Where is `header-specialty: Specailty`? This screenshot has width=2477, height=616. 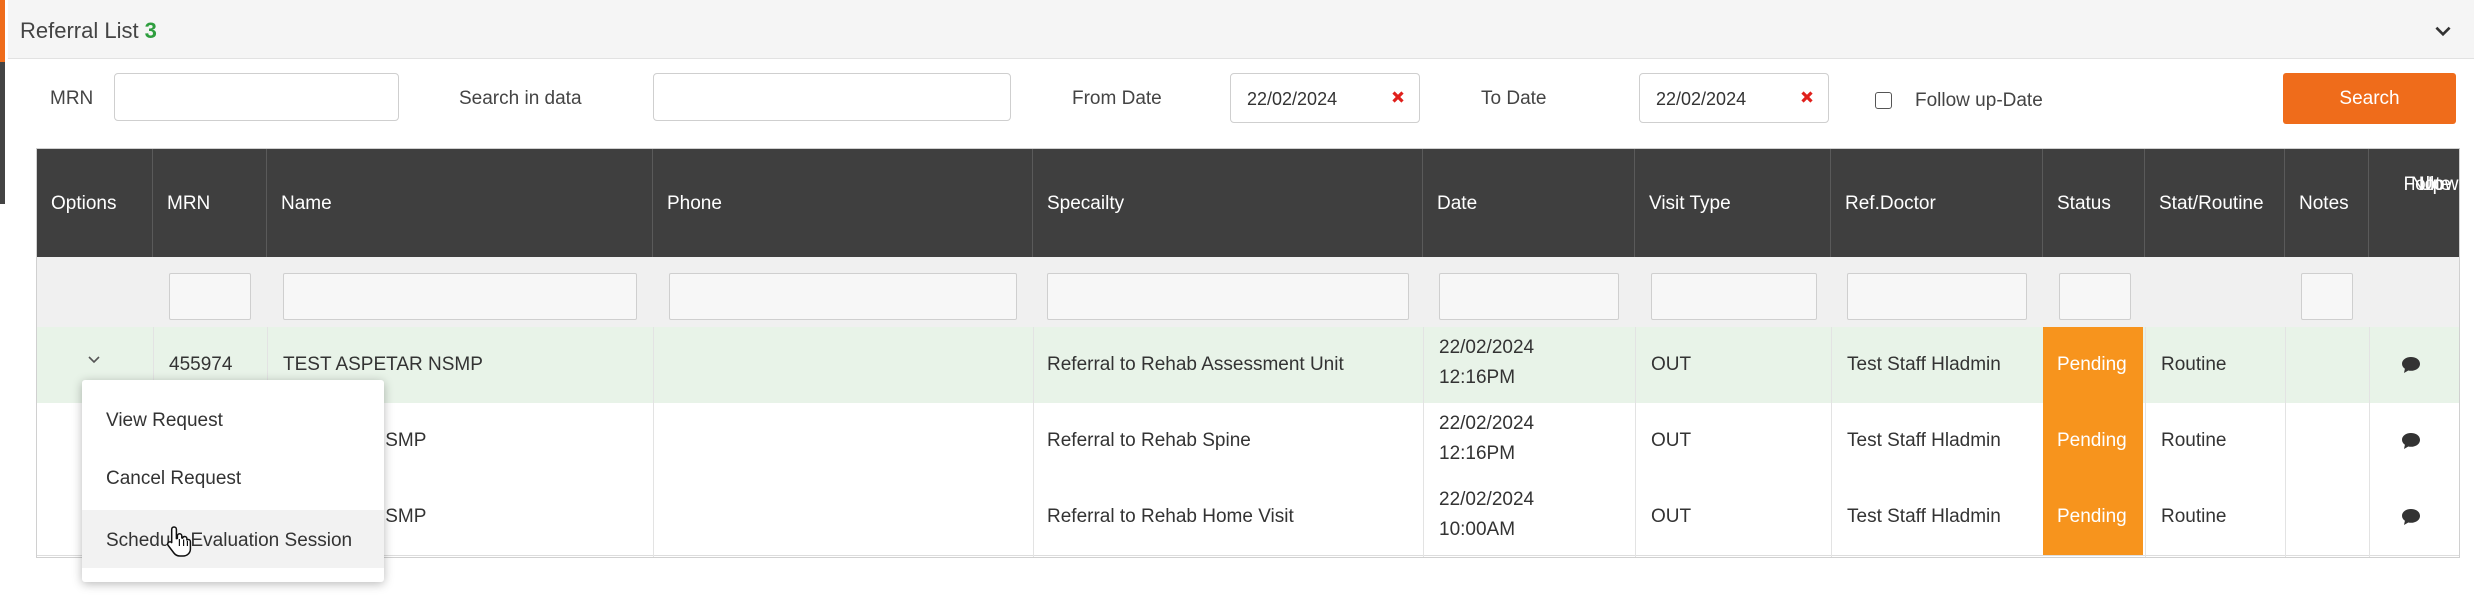
header-specialty: Specailty is located at coordinates (1228, 203).